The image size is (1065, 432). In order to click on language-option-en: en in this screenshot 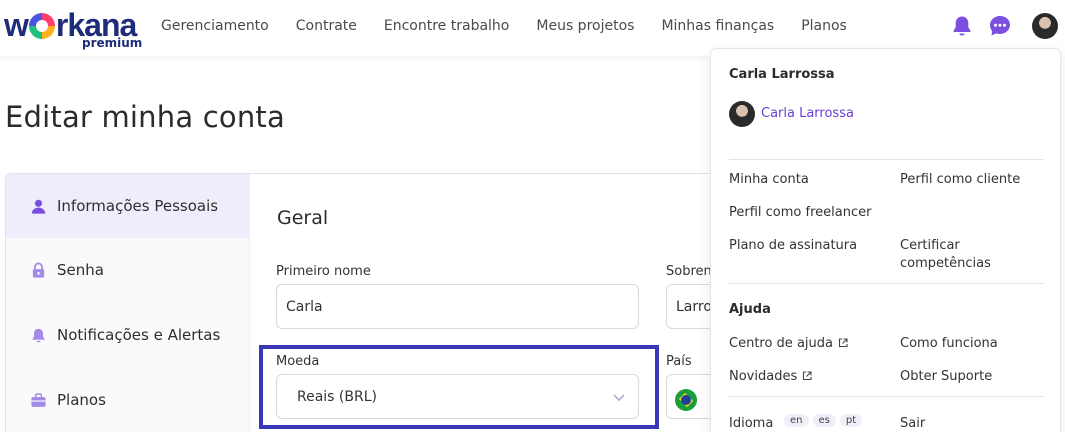, I will do `click(796, 420)`.